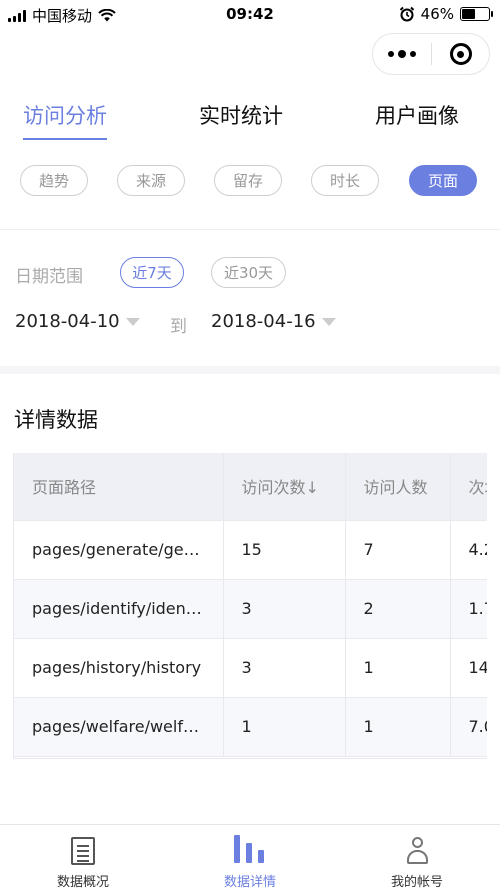 This screenshot has height=889, width=500. Describe the element at coordinates (398, 609) in the screenshot. I see `cell-visitors: 2` at that location.